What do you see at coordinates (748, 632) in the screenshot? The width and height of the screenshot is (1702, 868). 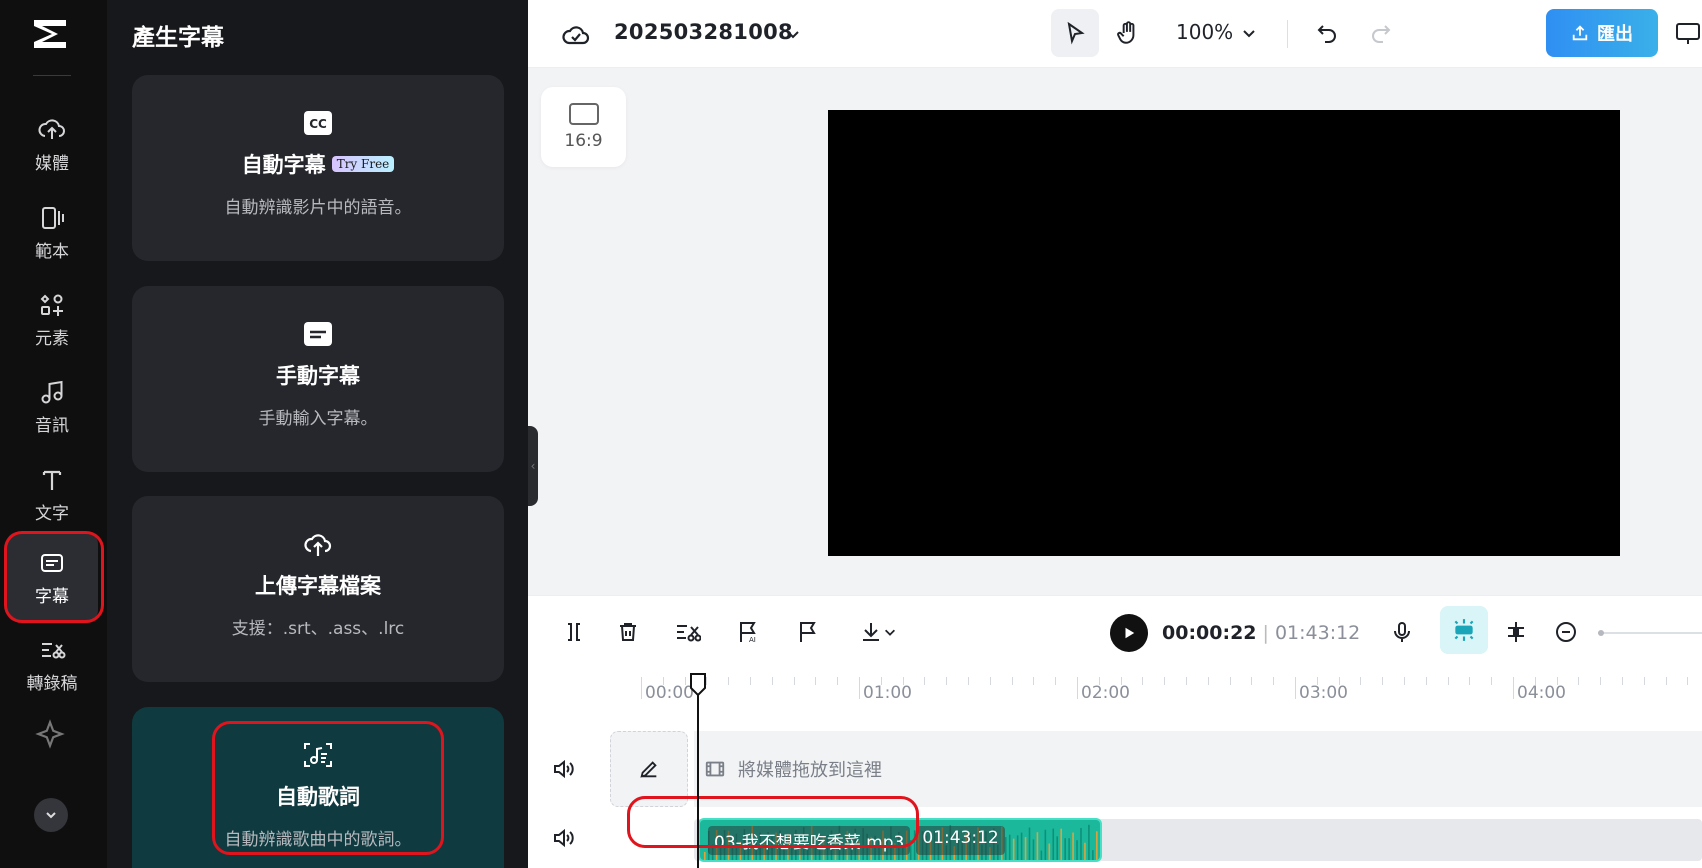 I see `ai-marker-button: AI` at bounding box center [748, 632].